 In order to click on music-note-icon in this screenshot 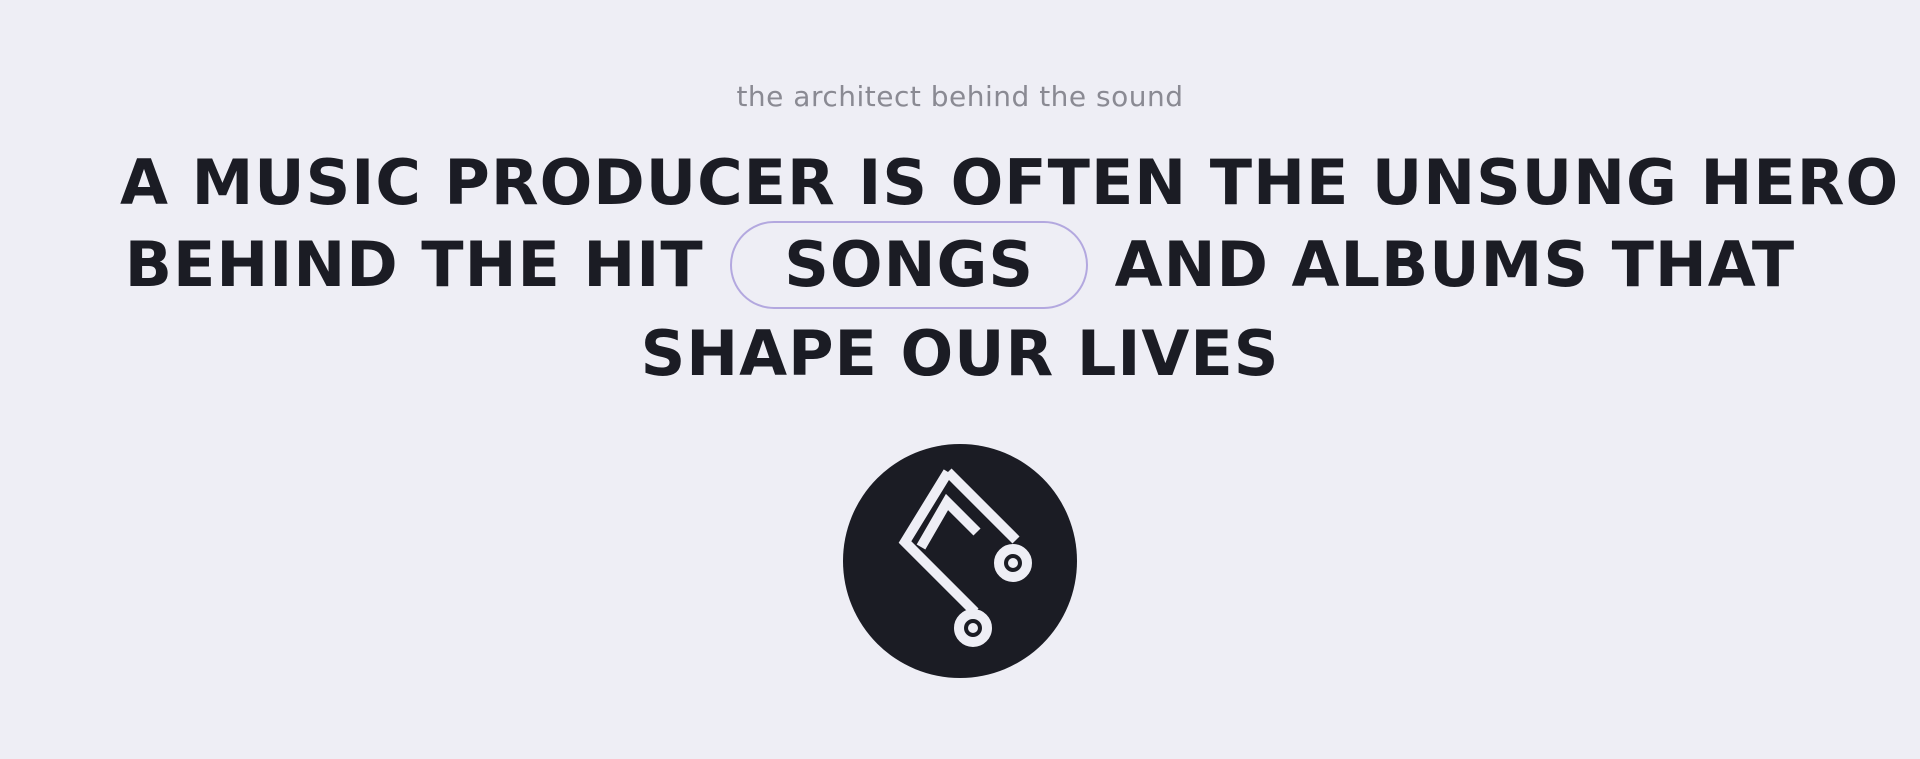, I will do `click(965, 557)`.